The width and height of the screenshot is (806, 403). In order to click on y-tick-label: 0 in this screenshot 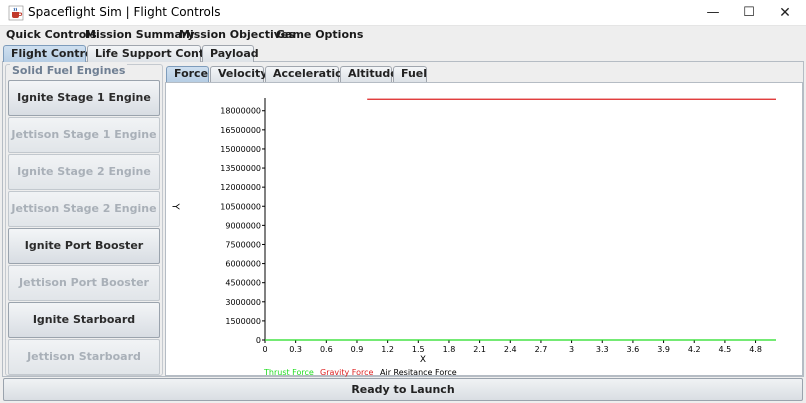, I will do `click(258, 340)`.